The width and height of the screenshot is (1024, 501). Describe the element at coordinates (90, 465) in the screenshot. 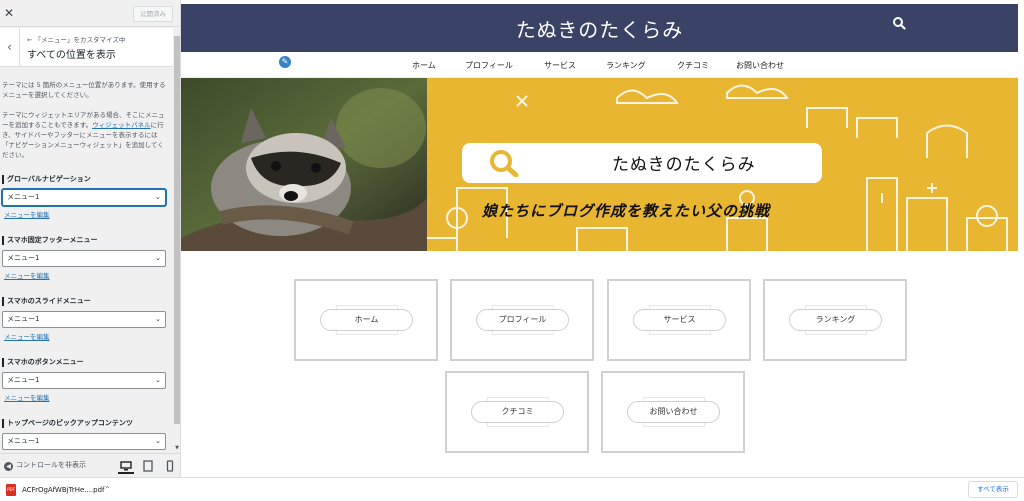

I see `sidebar-footer: ◀ コントロールを非表示` at that location.